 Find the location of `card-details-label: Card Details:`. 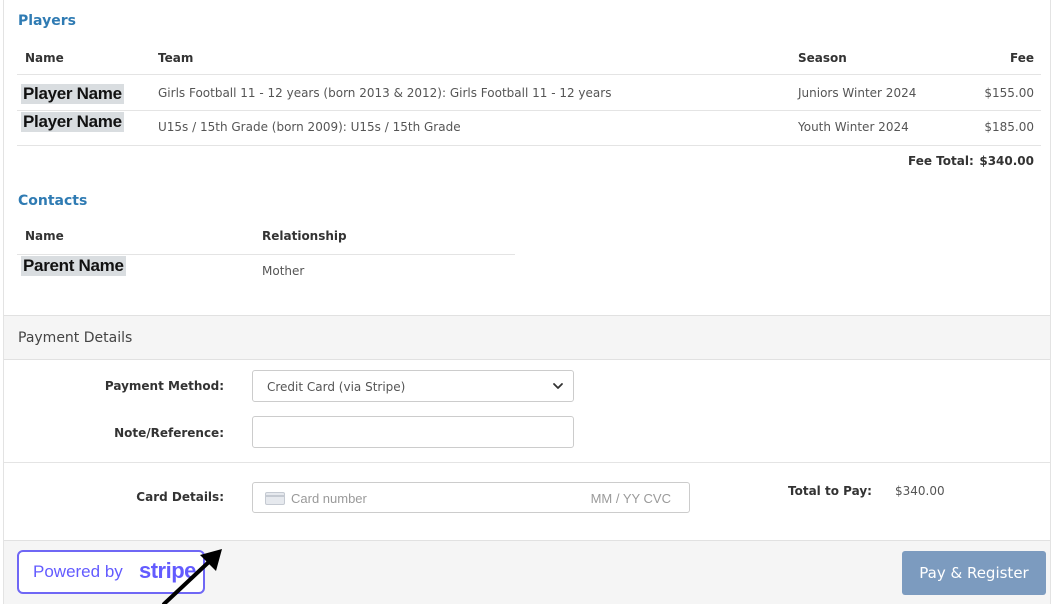

card-details-label: Card Details: is located at coordinates (180, 497).